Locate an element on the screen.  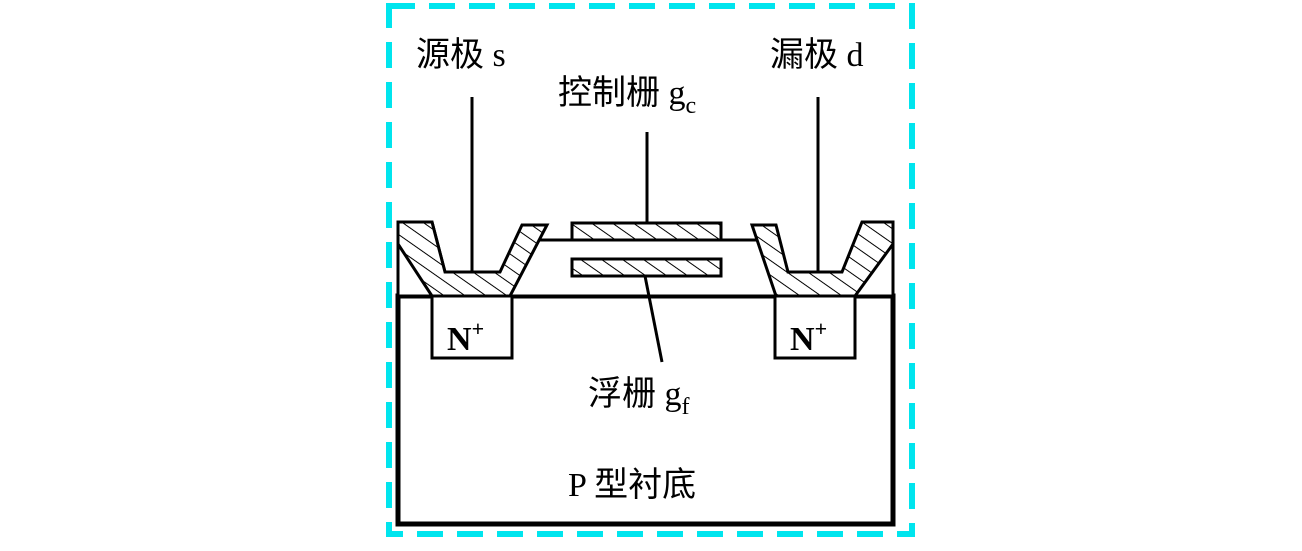
control-gate-label: 控制栅 gc is located at coordinates (627, 96).